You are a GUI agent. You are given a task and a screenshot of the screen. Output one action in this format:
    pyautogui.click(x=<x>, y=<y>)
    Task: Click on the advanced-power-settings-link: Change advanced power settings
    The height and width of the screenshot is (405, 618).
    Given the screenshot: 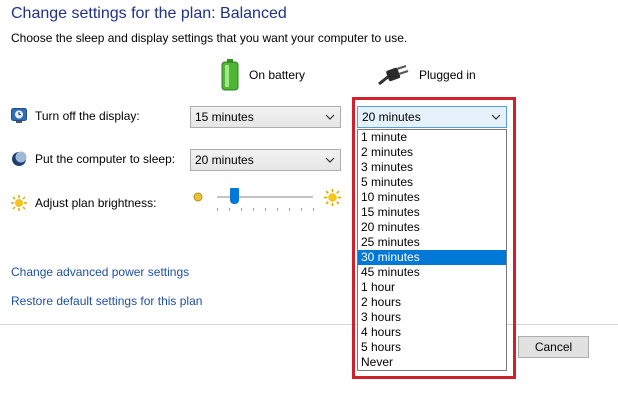 What is the action you would take?
    pyautogui.click(x=100, y=272)
    